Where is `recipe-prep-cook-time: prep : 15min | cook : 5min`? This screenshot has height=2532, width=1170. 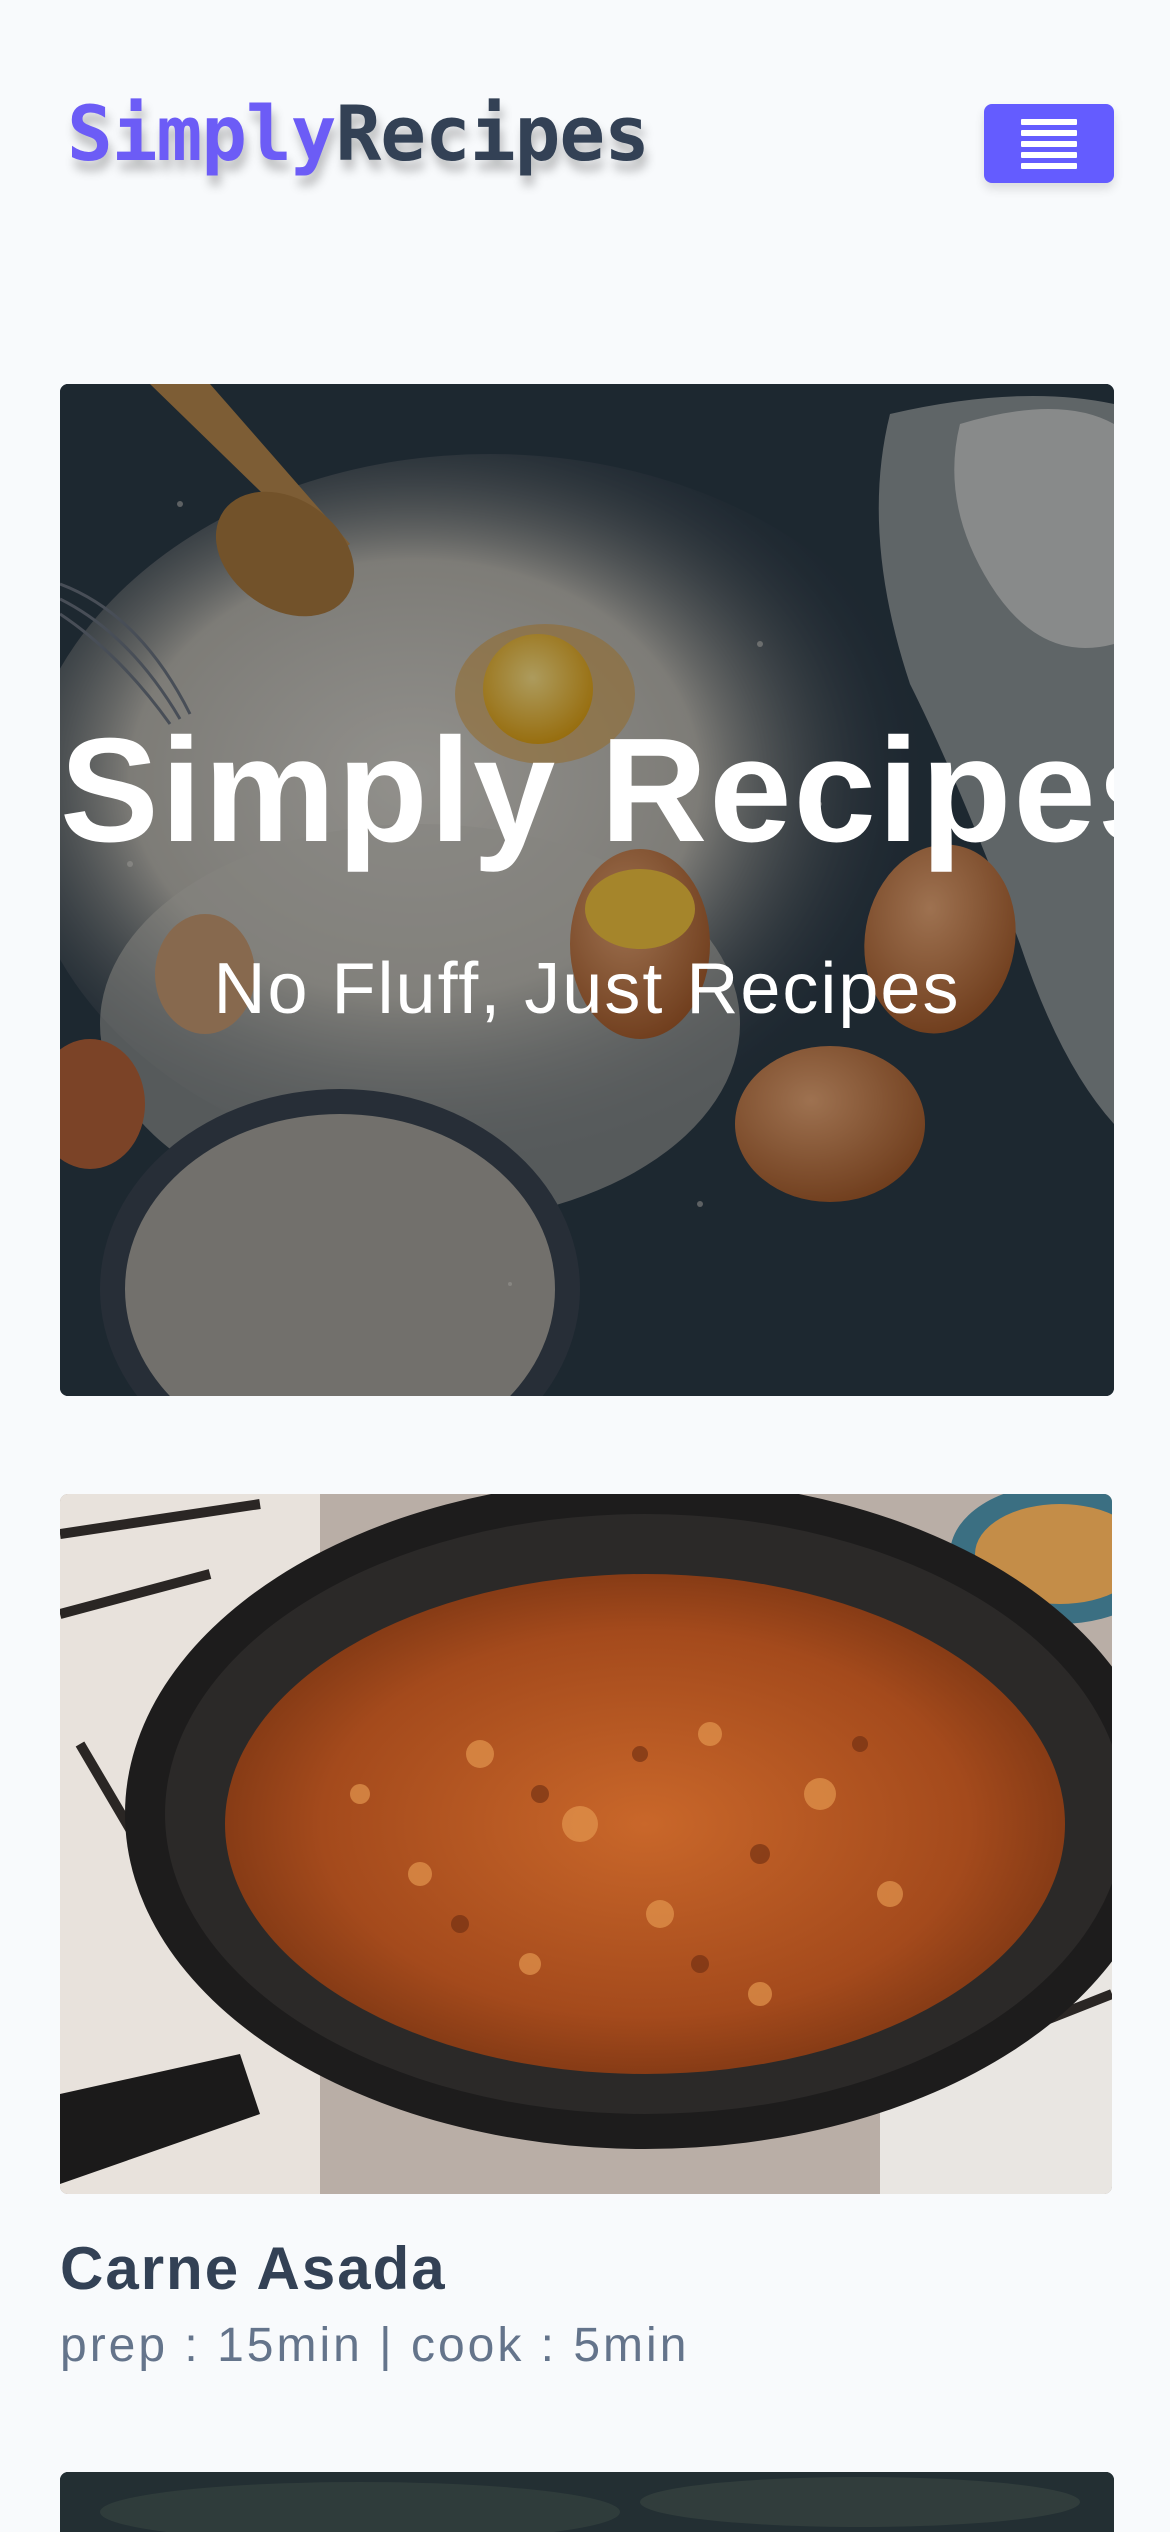 recipe-prep-cook-time: prep : 15min | cook : 5min is located at coordinates (375, 2345).